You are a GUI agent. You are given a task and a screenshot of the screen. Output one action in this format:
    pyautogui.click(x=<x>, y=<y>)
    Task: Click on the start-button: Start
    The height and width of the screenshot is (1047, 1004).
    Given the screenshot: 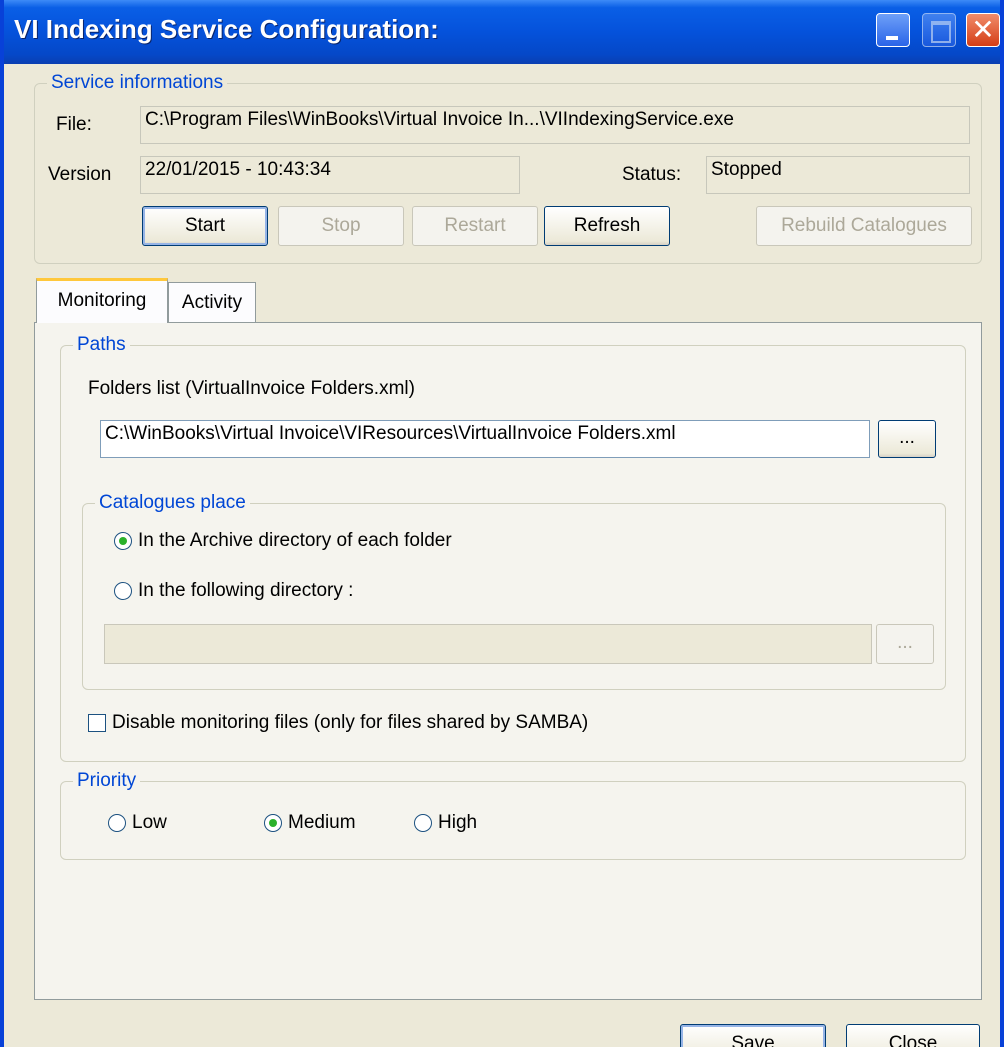 What is the action you would take?
    pyautogui.click(x=205, y=226)
    